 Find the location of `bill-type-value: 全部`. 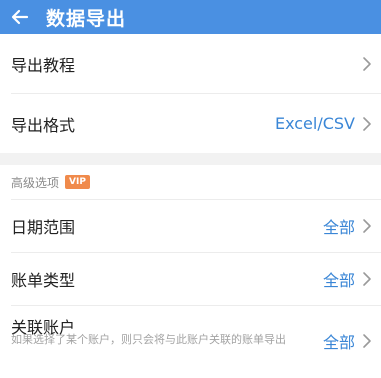

bill-type-value: 全部 is located at coordinates (338, 280).